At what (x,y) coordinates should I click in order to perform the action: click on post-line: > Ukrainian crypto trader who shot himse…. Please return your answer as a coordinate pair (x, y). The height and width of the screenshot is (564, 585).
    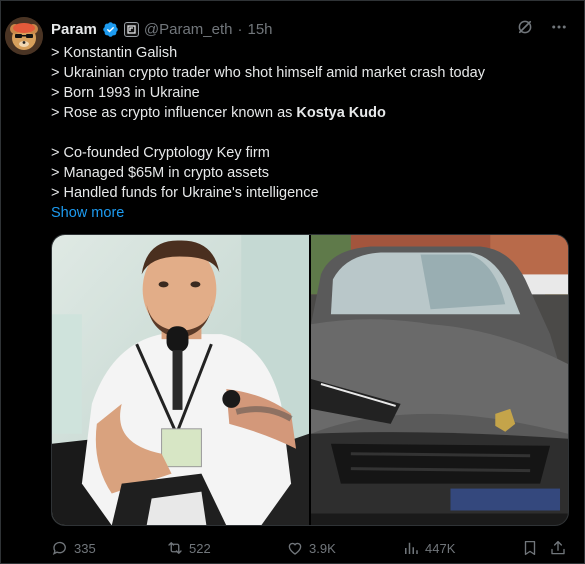
    Looking at the image, I should click on (268, 73).